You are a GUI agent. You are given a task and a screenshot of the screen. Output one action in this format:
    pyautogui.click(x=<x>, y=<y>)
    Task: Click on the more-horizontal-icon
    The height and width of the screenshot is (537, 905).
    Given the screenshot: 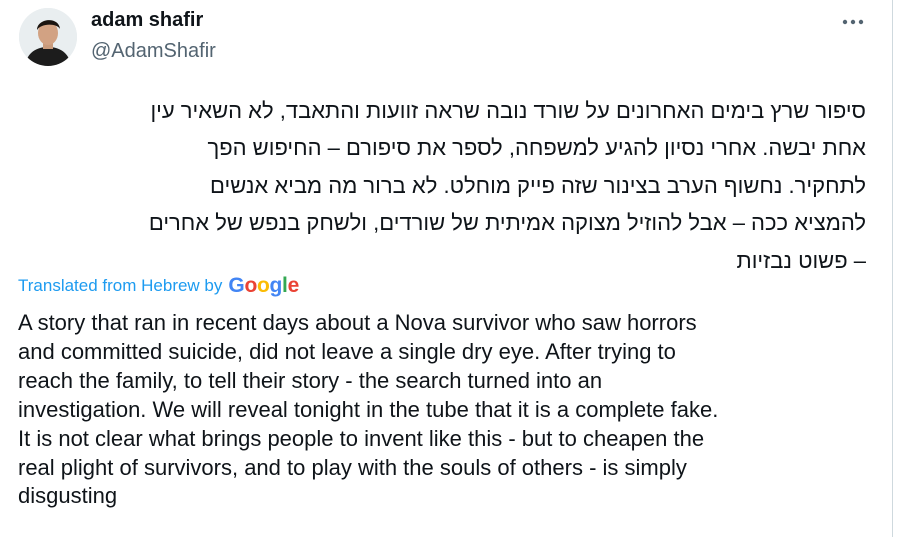 What is the action you would take?
    pyautogui.click(x=853, y=22)
    